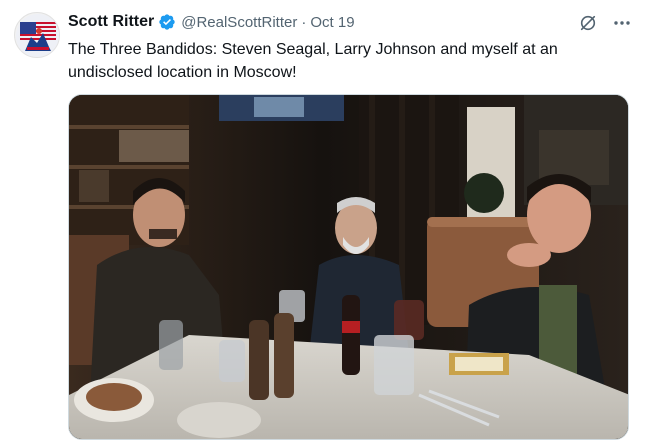 The width and height of the screenshot is (650, 440). What do you see at coordinates (167, 22) in the screenshot?
I see `verified-badge-icon` at bounding box center [167, 22].